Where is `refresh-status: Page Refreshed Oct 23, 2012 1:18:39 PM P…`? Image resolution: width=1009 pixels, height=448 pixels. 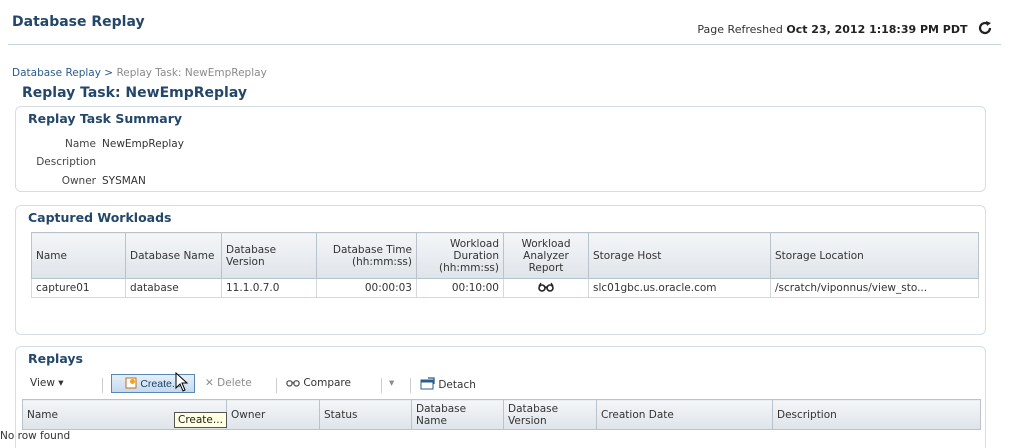
refresh-status: Page Refreshed Oct 23, 2012 1:18:39 PM P… is located at coordinates (845, 29).